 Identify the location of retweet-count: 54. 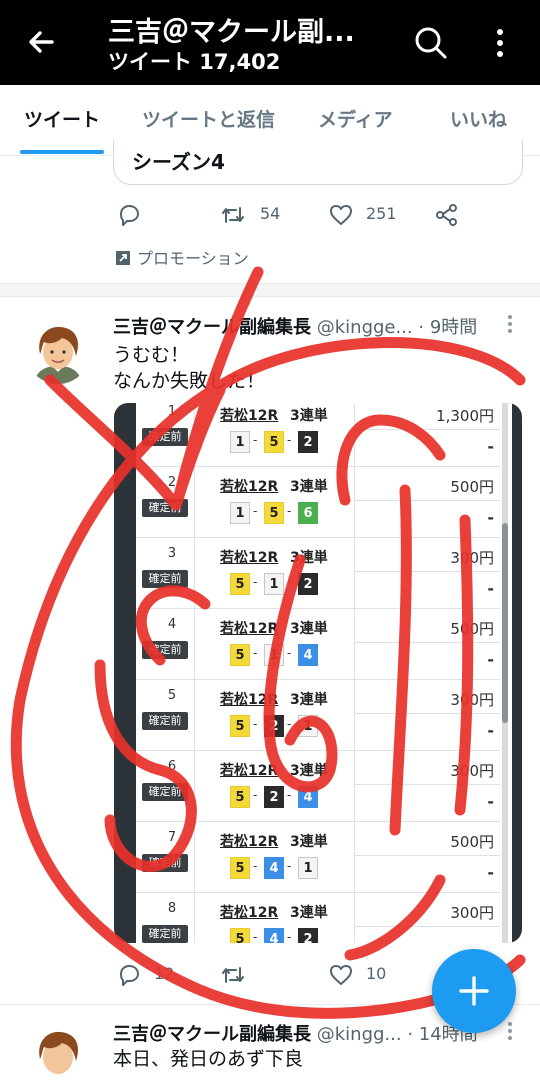
(270, 213).